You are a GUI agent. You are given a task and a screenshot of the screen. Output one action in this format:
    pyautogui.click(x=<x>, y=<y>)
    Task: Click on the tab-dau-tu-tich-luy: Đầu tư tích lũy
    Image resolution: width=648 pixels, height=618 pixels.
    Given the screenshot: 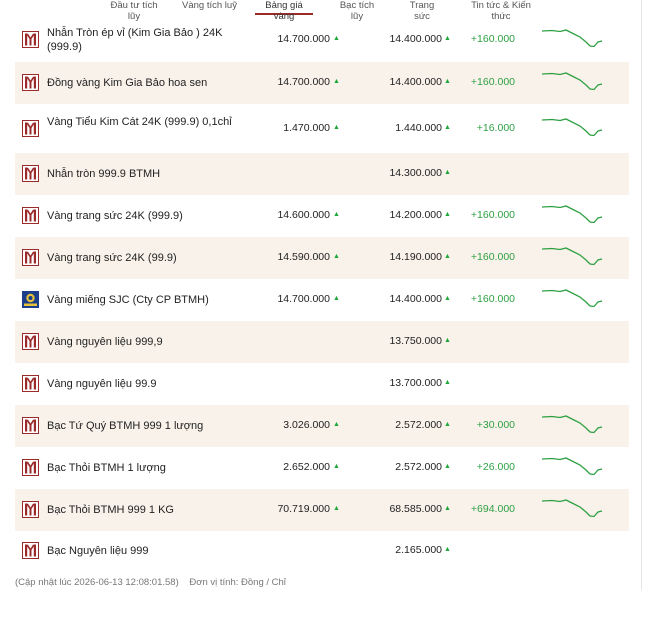 What is the action you would take?
    pyautogui.click(x=134, y=11)
    